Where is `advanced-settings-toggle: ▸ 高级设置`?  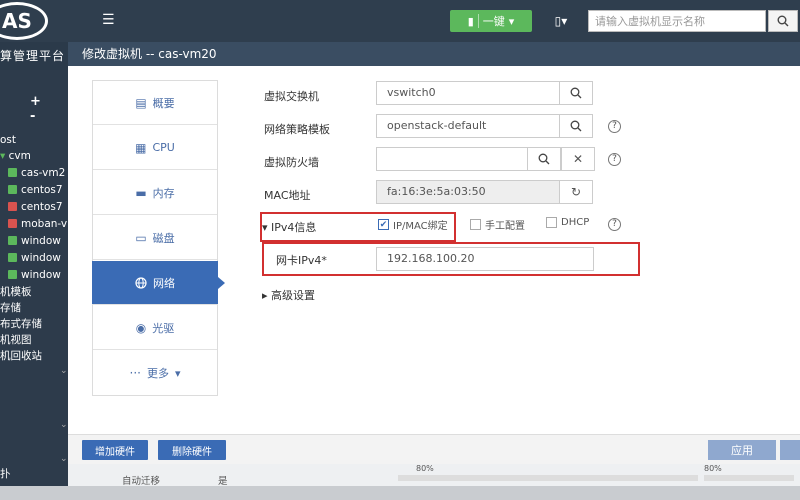
advanced-settings-toggle: ▸ 高级设置 is located at coordinates (288, 295).